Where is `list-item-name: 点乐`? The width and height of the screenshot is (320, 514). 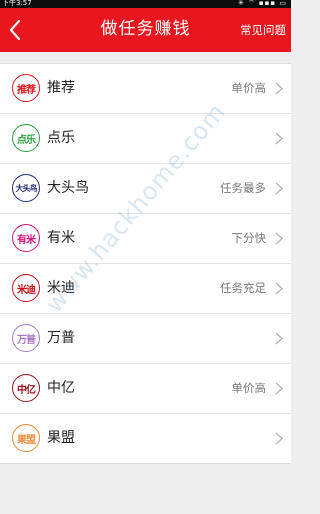 list-item-name: 点乐 is located at coordinates (61, 138).